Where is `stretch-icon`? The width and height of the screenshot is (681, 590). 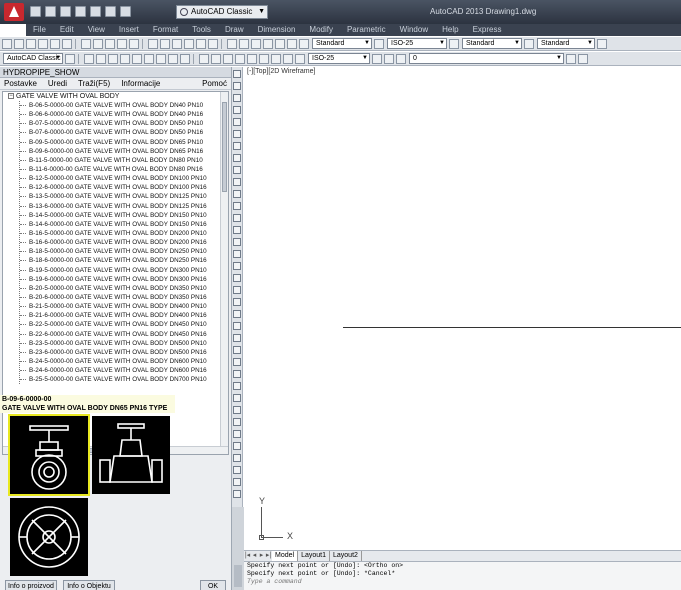 stretch-icon is located at coordinates (237, 410).